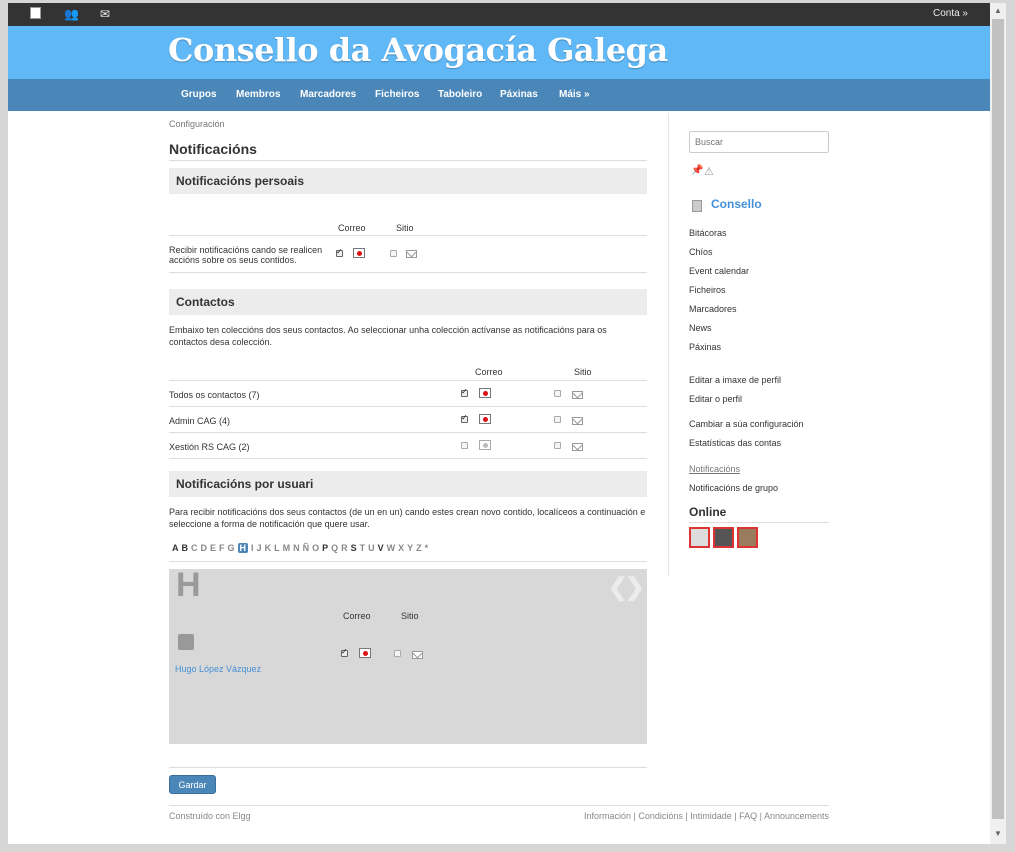  What do you see at coordinates (105, 14) in the screenshot?
I see `messages-icon: ✉` at bounding box center [105, 14].